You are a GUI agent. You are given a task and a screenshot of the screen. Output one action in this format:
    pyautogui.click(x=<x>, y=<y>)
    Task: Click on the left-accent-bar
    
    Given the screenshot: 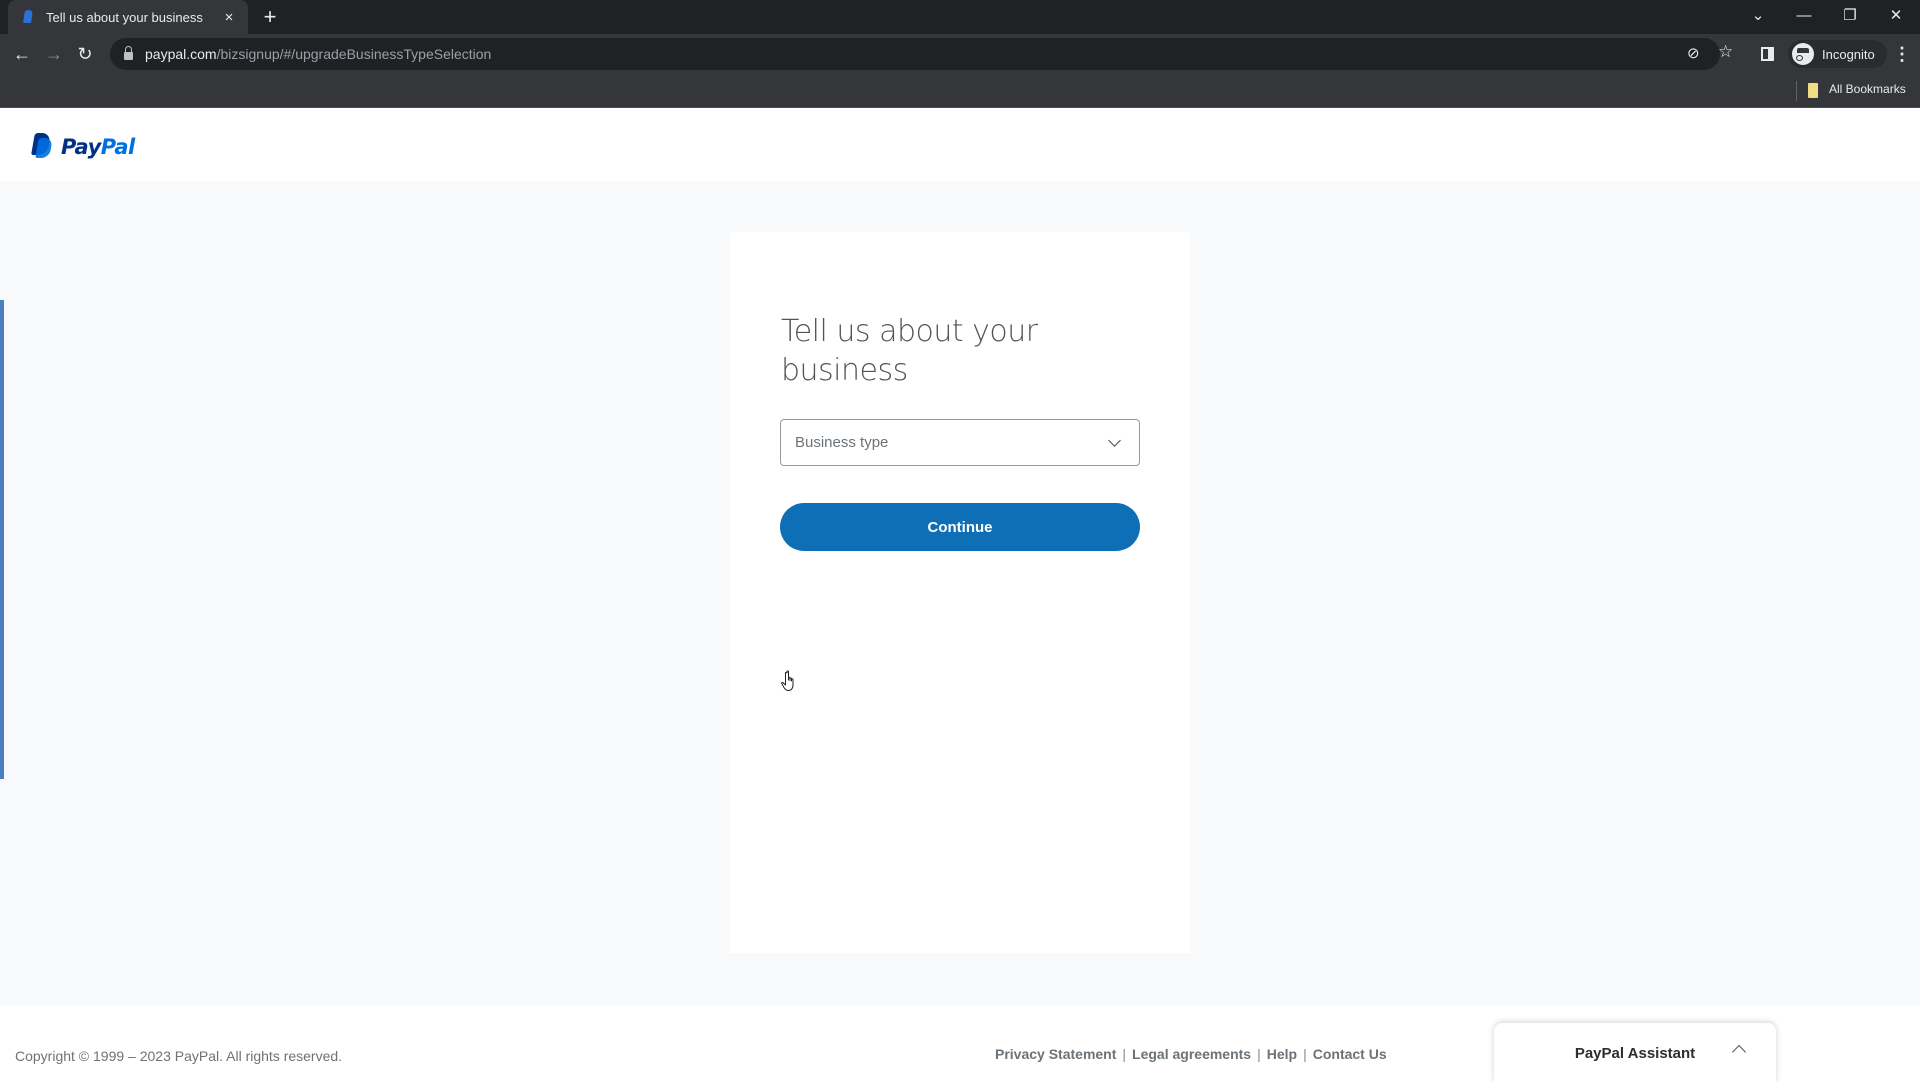 What is the action you would take?
    pyautogui.click(x=2, y=539)
    